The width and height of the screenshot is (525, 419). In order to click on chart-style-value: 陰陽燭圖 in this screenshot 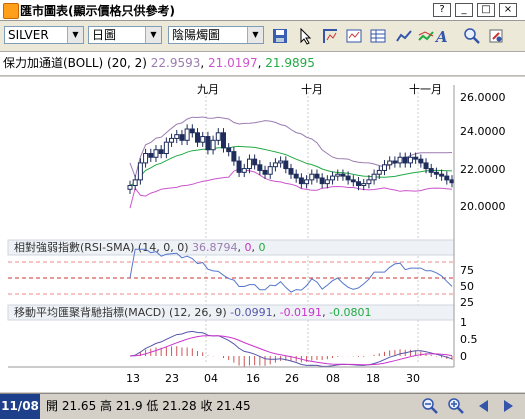, I will do `click(196, 35)`.